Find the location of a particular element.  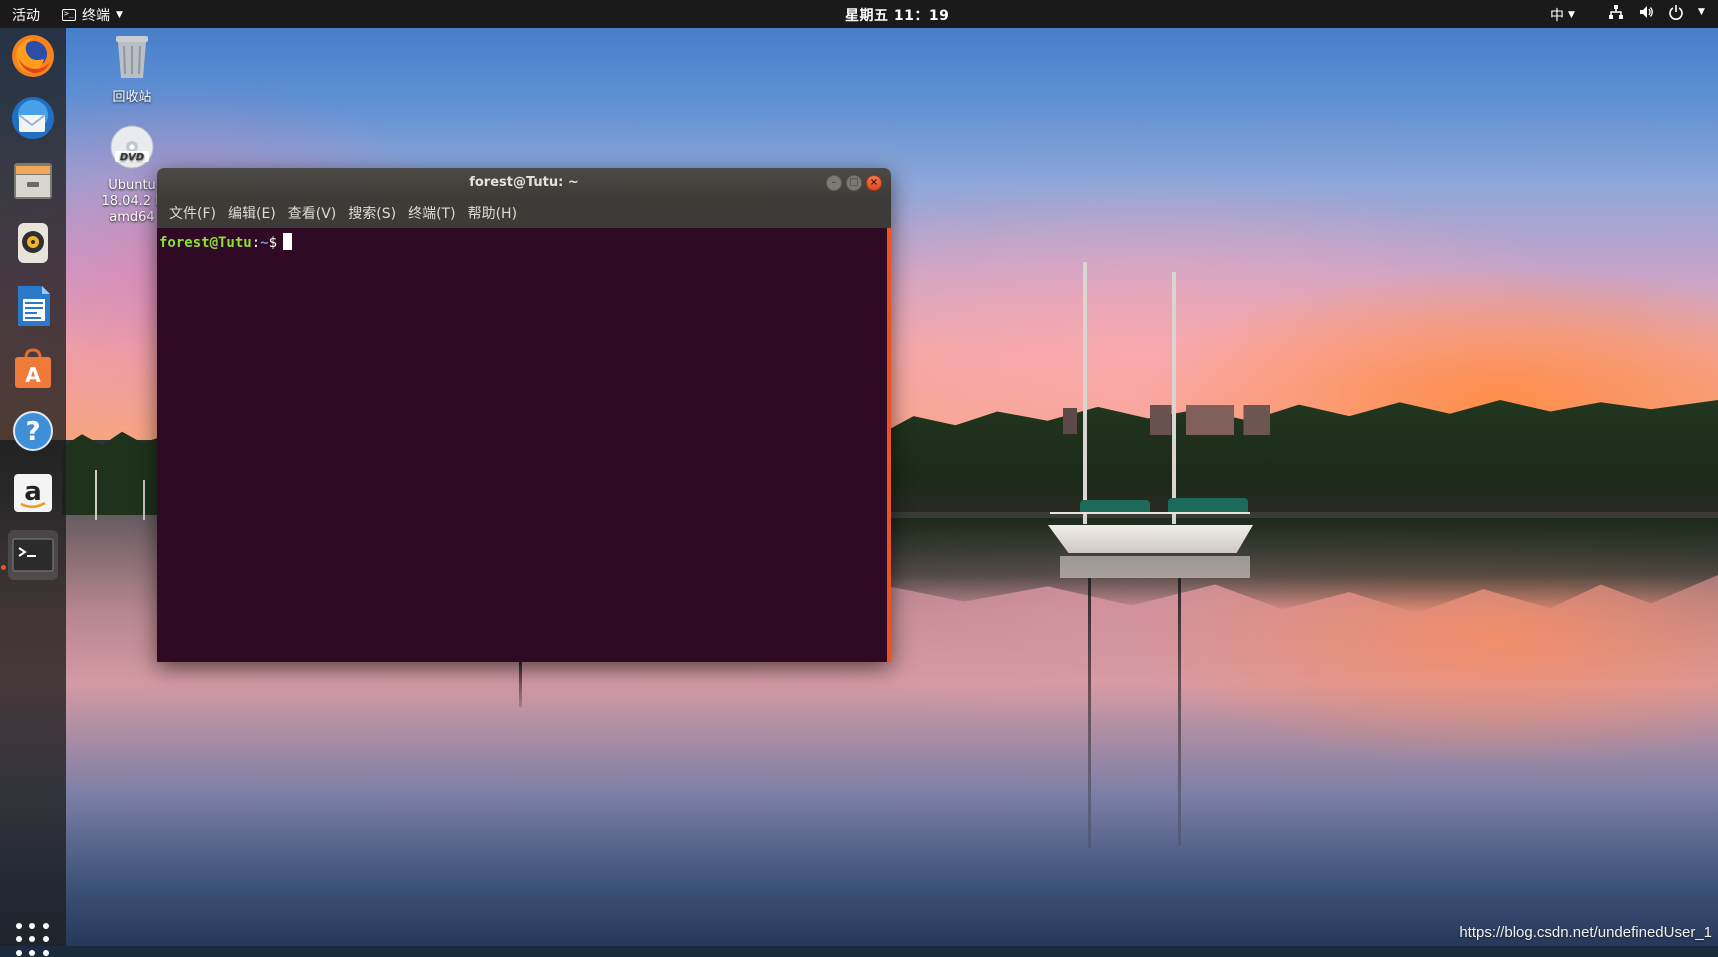

system-status-menu: ▼ is located at coordinates (1656, 12).